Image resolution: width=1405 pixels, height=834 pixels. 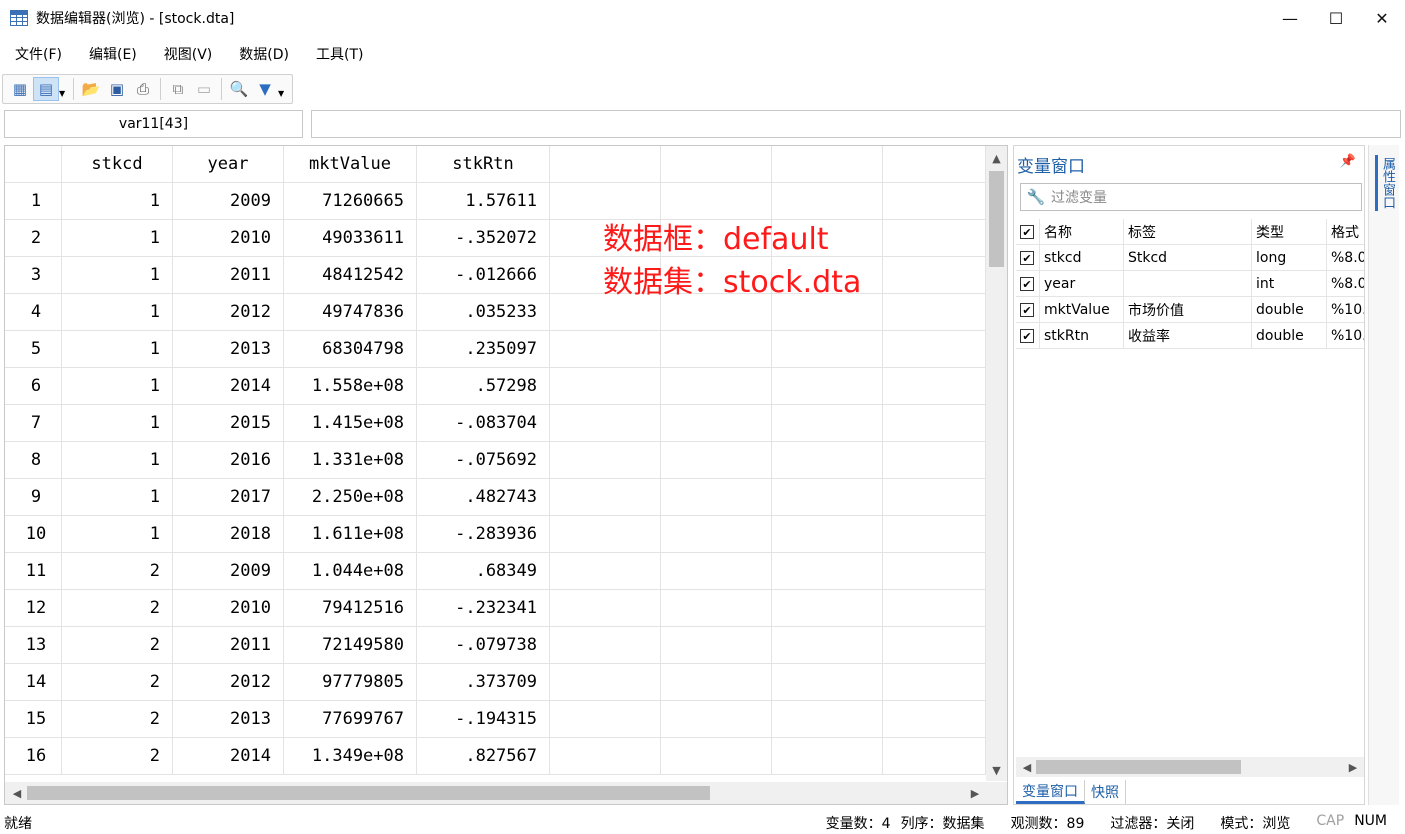 What do you see at coordinates (350, 238) in the screenshot?
I see `data-cell: 49033611` at bounding box center [350, 238].